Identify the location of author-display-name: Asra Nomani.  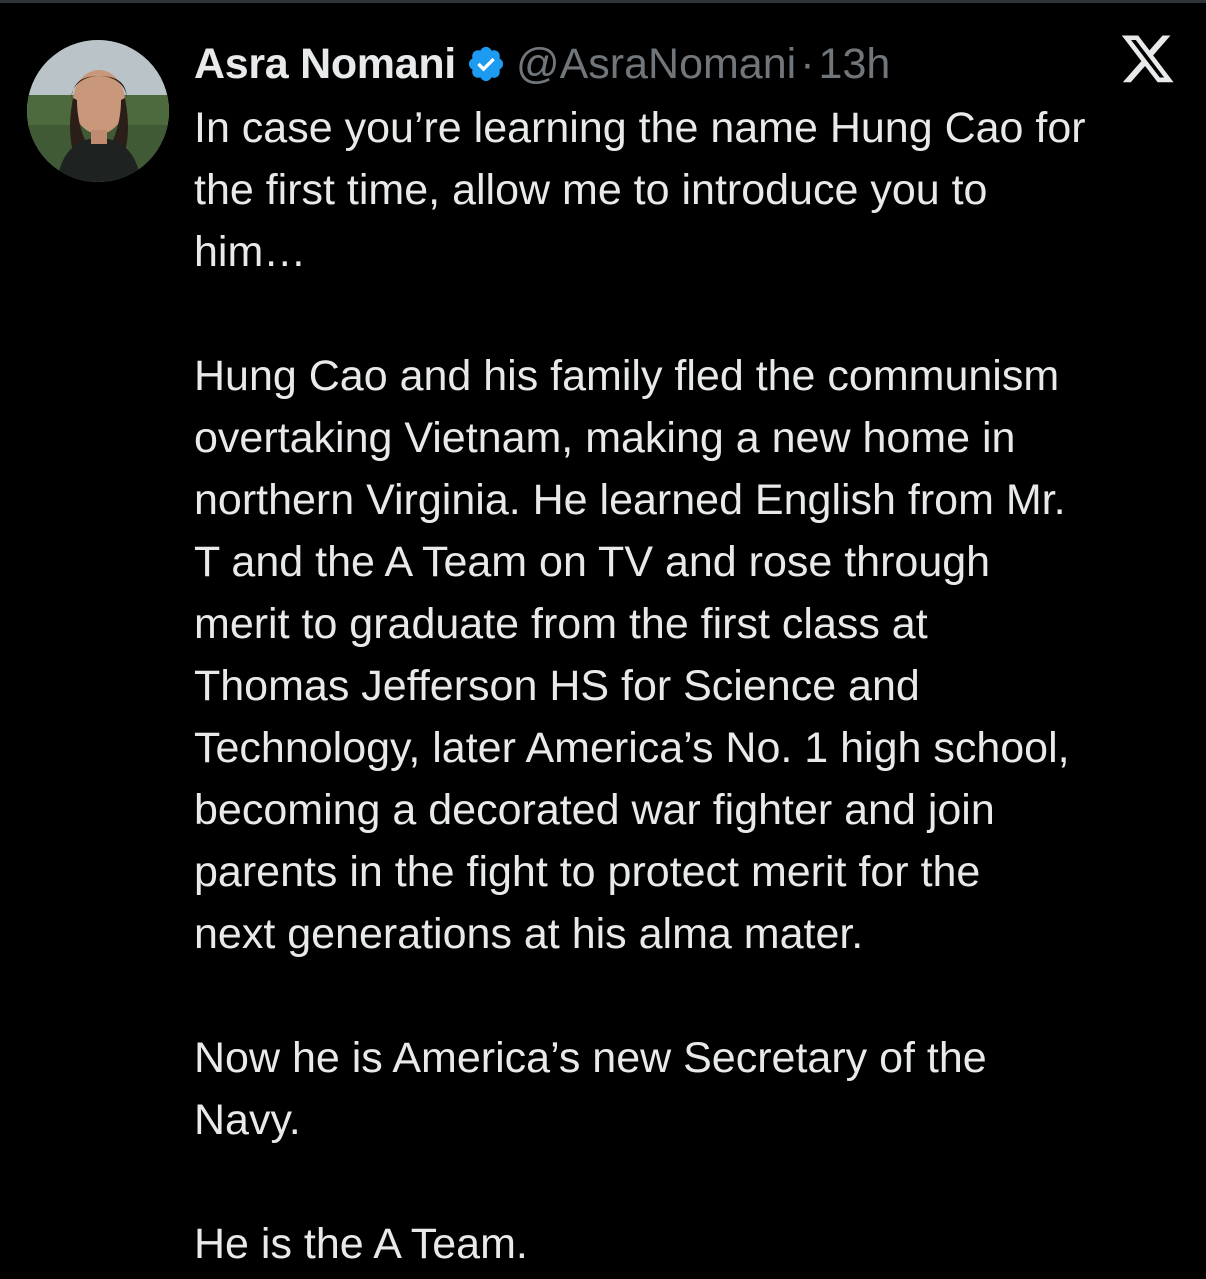
(325, 64).